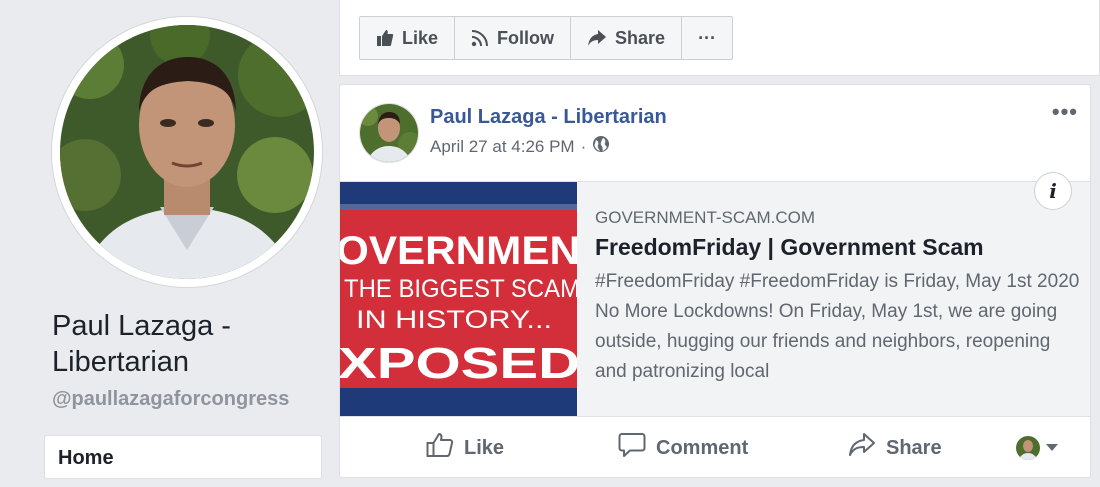 The width and height of the screenshot is (1100, 487). I want to click on post-comment-label: Comment, so click(702, 447).